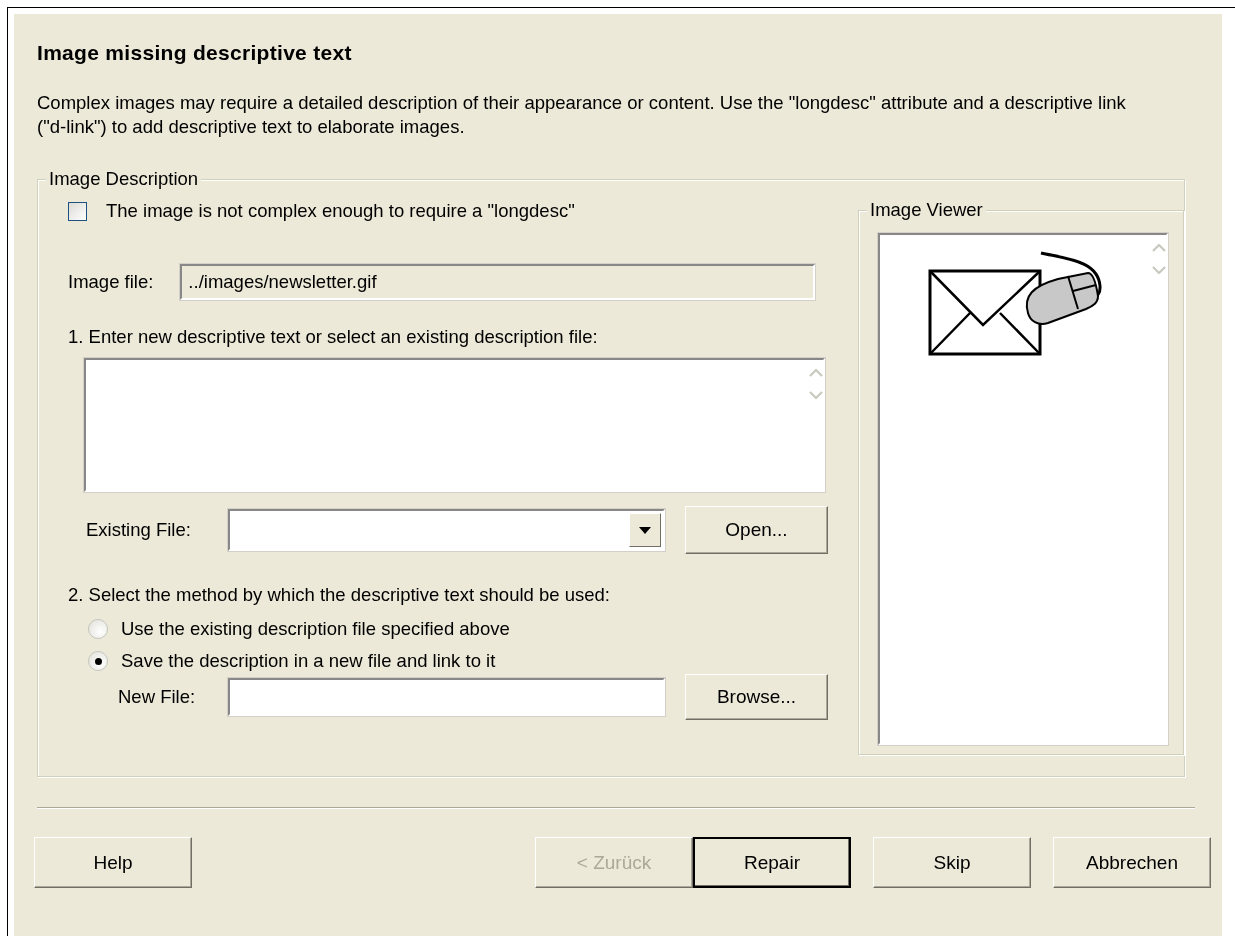  Describe the element at coordinates (111, 282) in the screenshot. I see `field-label: Image file:` at that location.